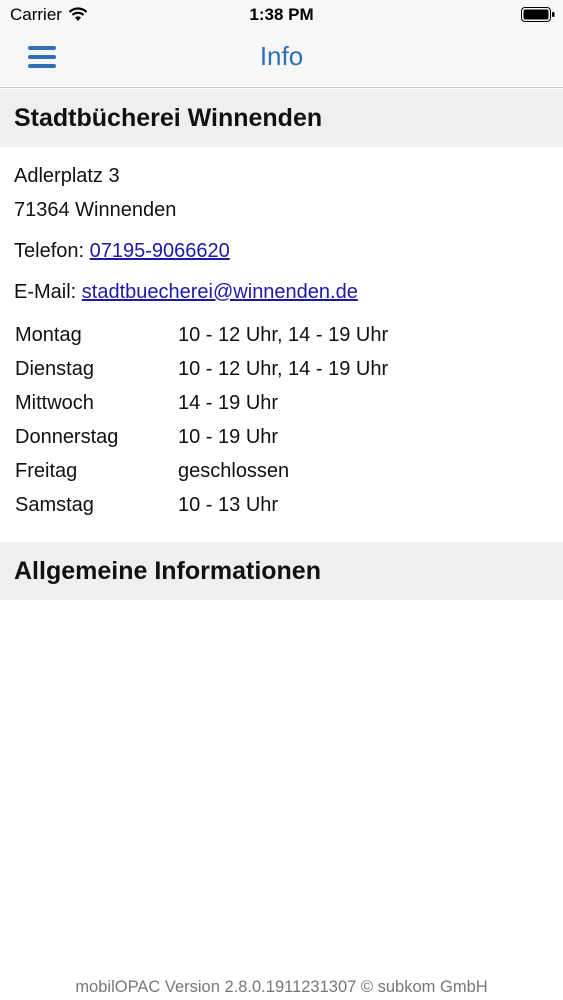 This screenshot has height=1000, width=563. I want to click on library-name: Stadtbücherei Winnenden, so click(168, 118).